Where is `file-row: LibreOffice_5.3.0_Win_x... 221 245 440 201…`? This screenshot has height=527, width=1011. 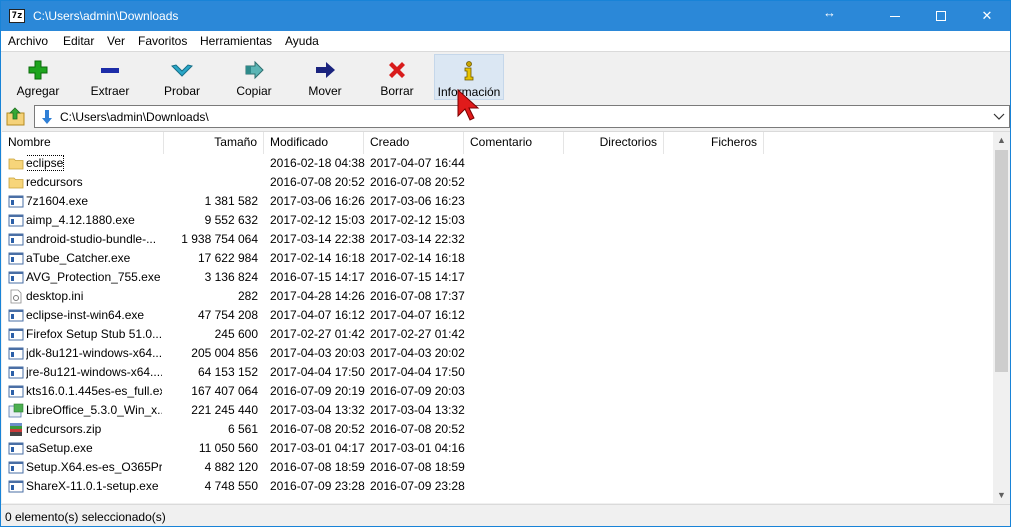 file-row: LibreOffice_5.3.0_Win_x... 221 245 440 201… is located at coordinates (498, 410).